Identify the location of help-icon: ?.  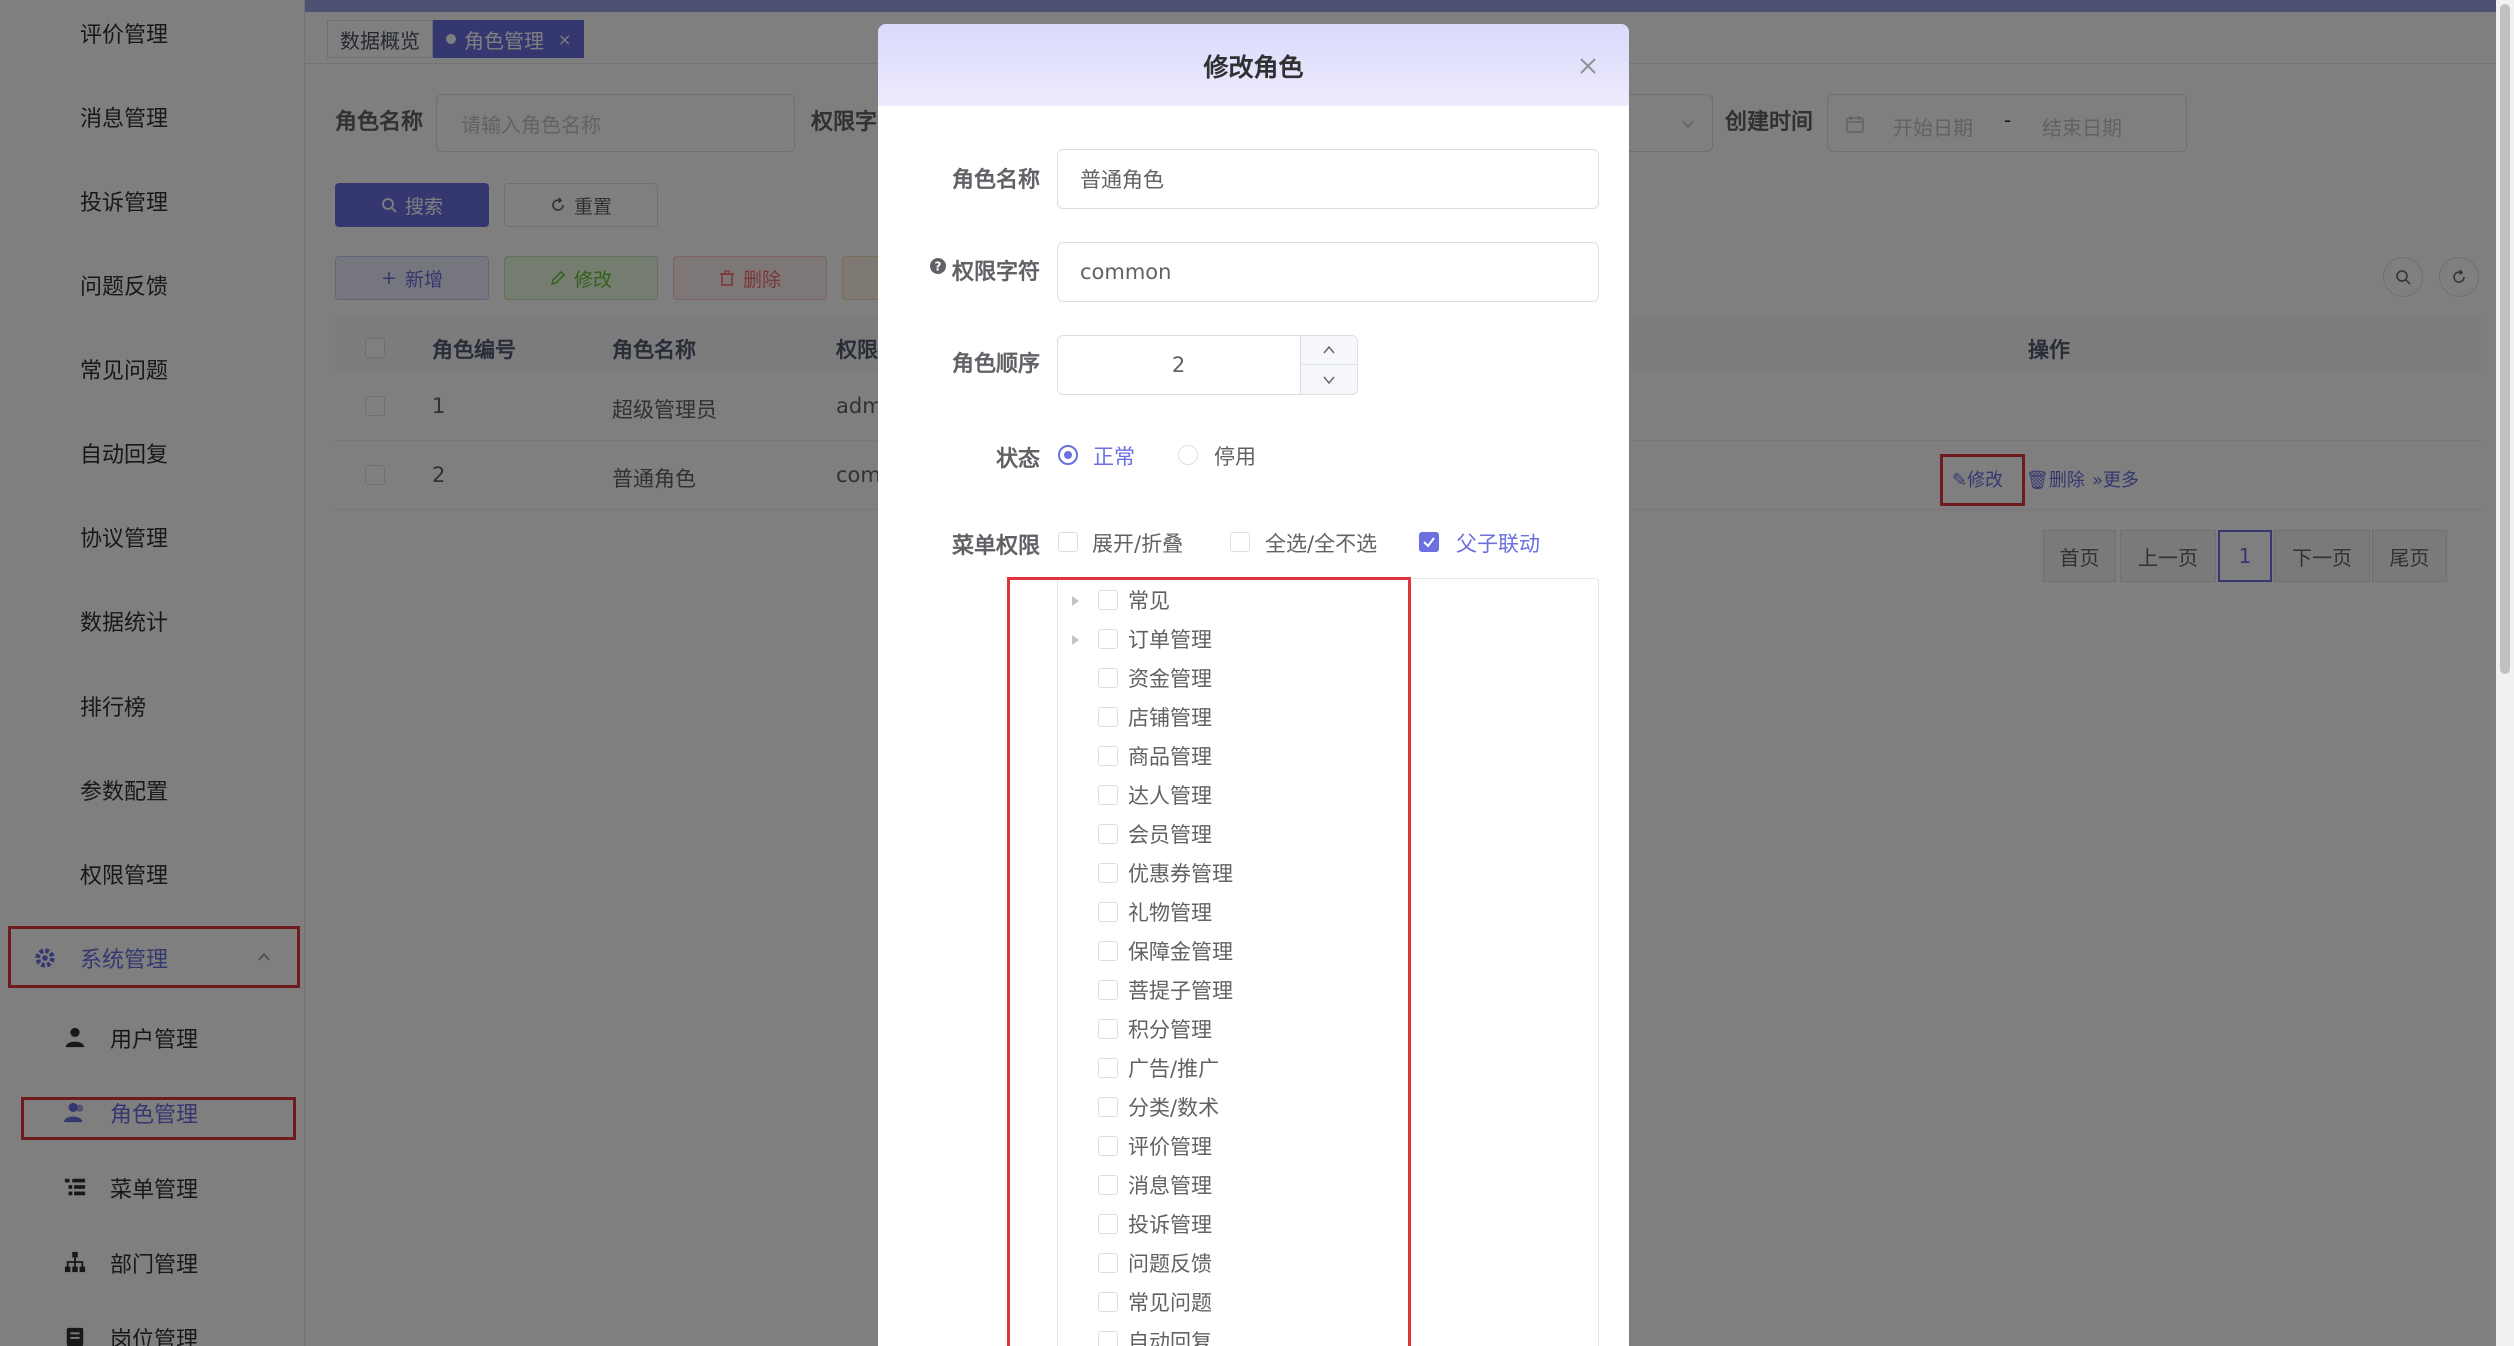
(938, 266).